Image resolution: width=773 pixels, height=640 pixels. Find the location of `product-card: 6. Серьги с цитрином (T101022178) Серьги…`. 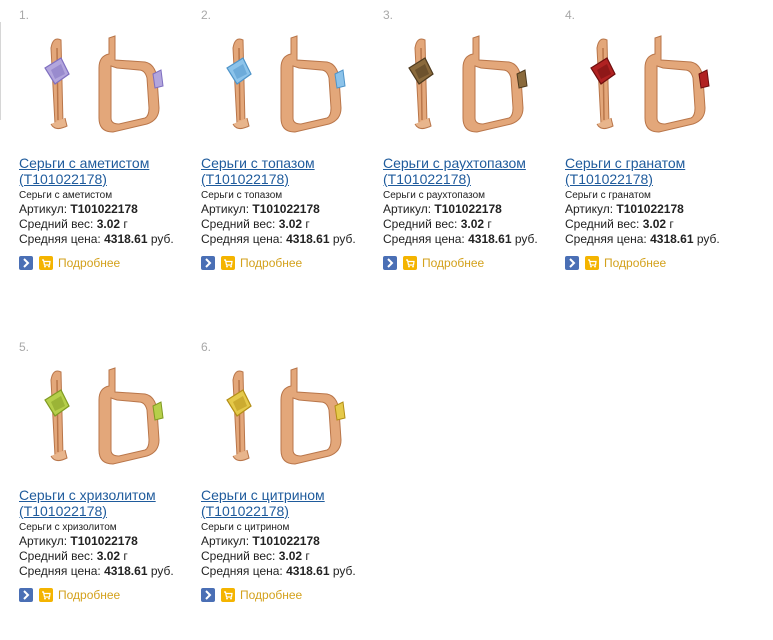

product-card: 6. Серьги с цитрином (T101022178) Серьги… is located at coordinates (290, 471).